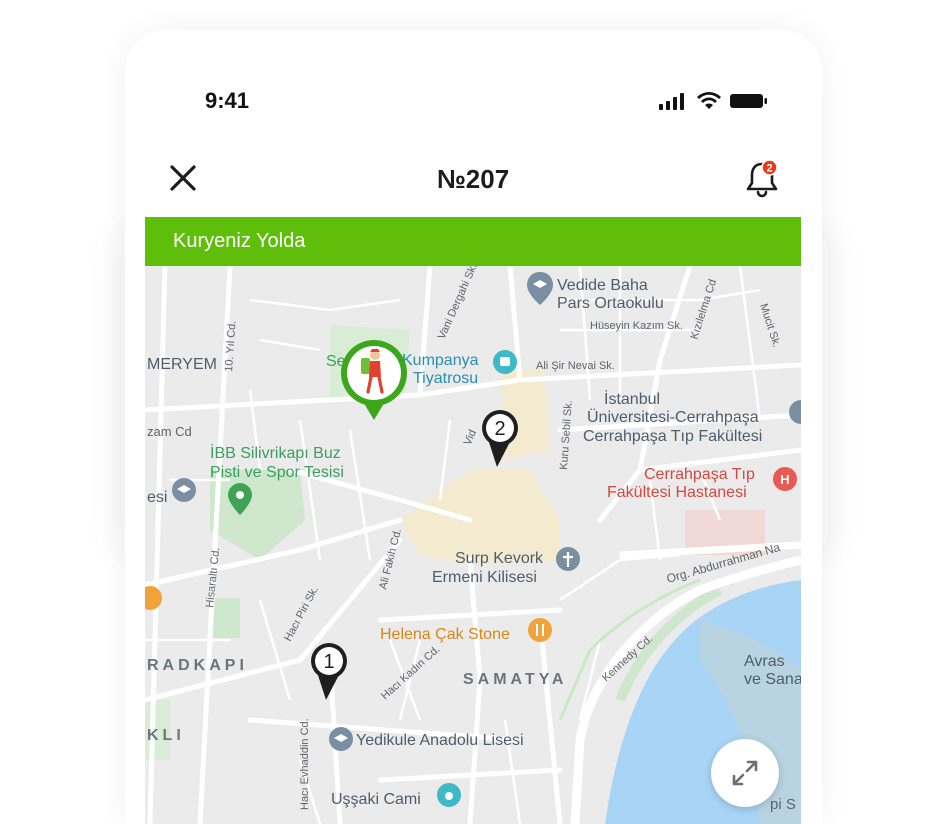 This screenshot has width=942, height=824. I want to click on map-label: pi S, so click(783, 804).